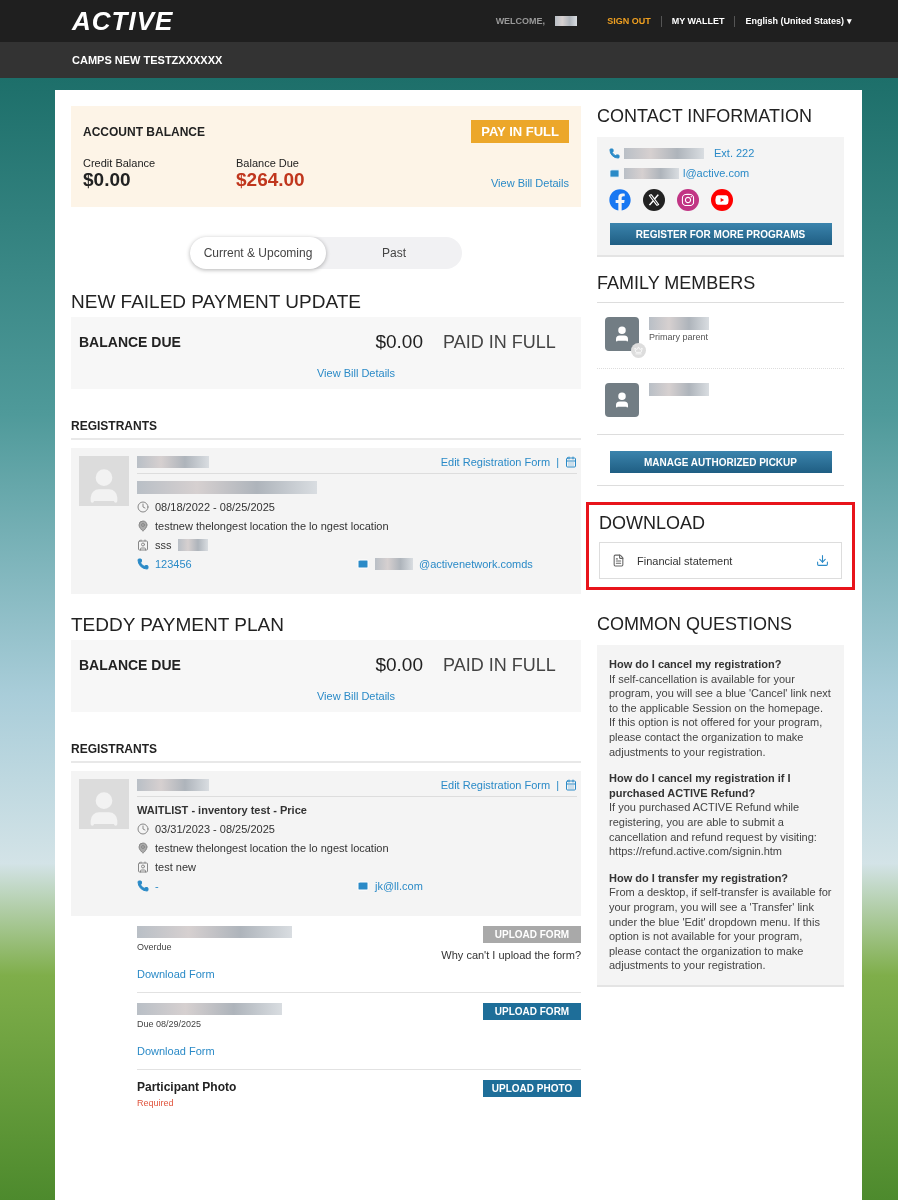 The width and height of the screenshot is (898, 1200). Describe the element at coordinates (187, 1087) in the screenshot. I see `form-title: Participant Photo` at that location.